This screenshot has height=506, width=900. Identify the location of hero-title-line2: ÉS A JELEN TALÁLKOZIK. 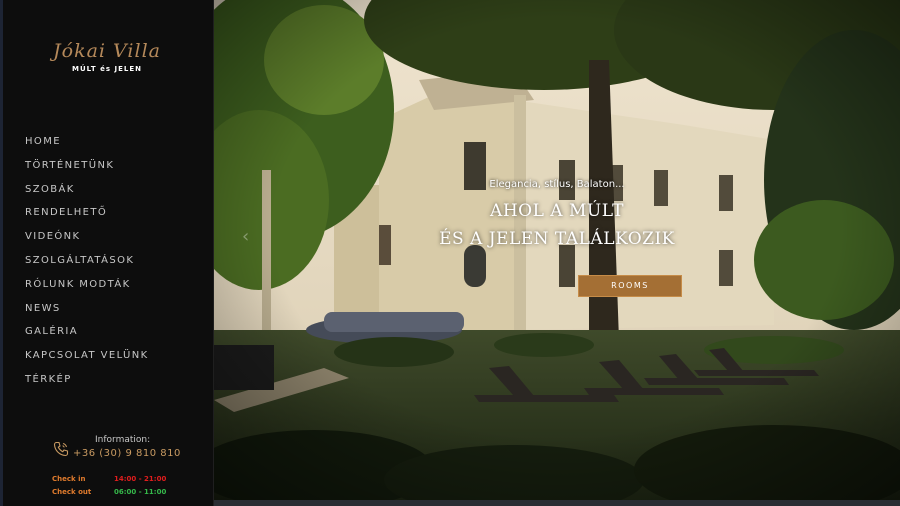
(557, 239).